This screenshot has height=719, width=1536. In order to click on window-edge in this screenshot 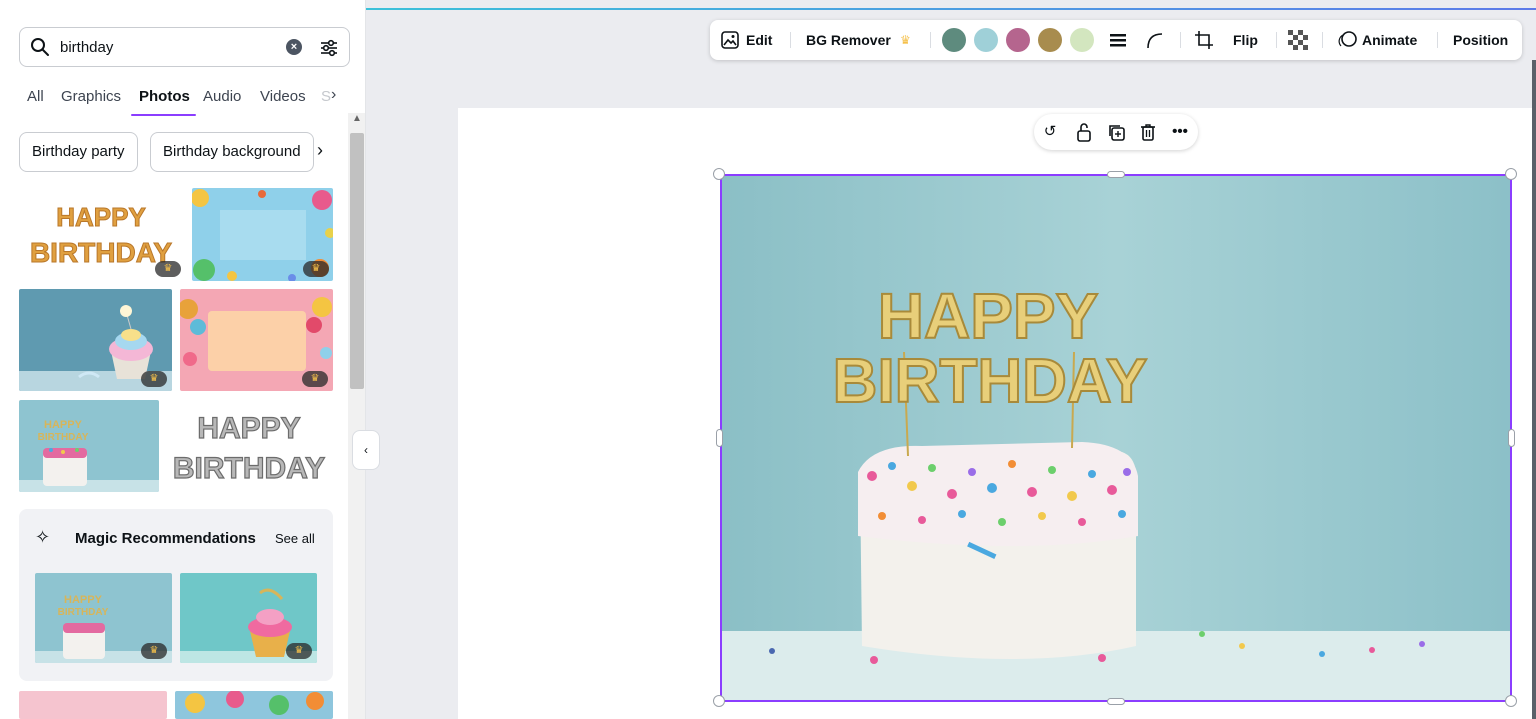, I will do `click(1534, 389)`.